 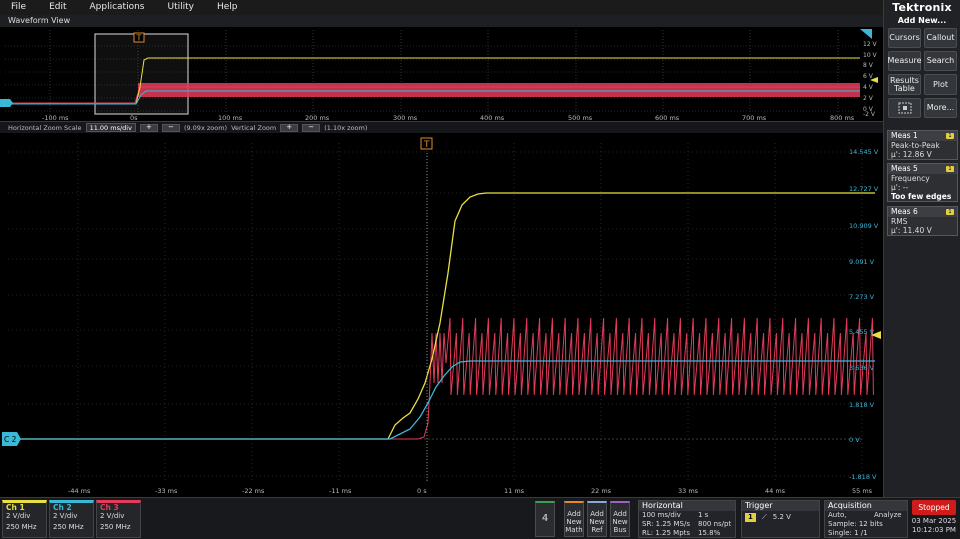 What do you see at coordinates (750, 517) in the screenshot?
I see `trigger-source: 1` at bounding box center [750, 517].